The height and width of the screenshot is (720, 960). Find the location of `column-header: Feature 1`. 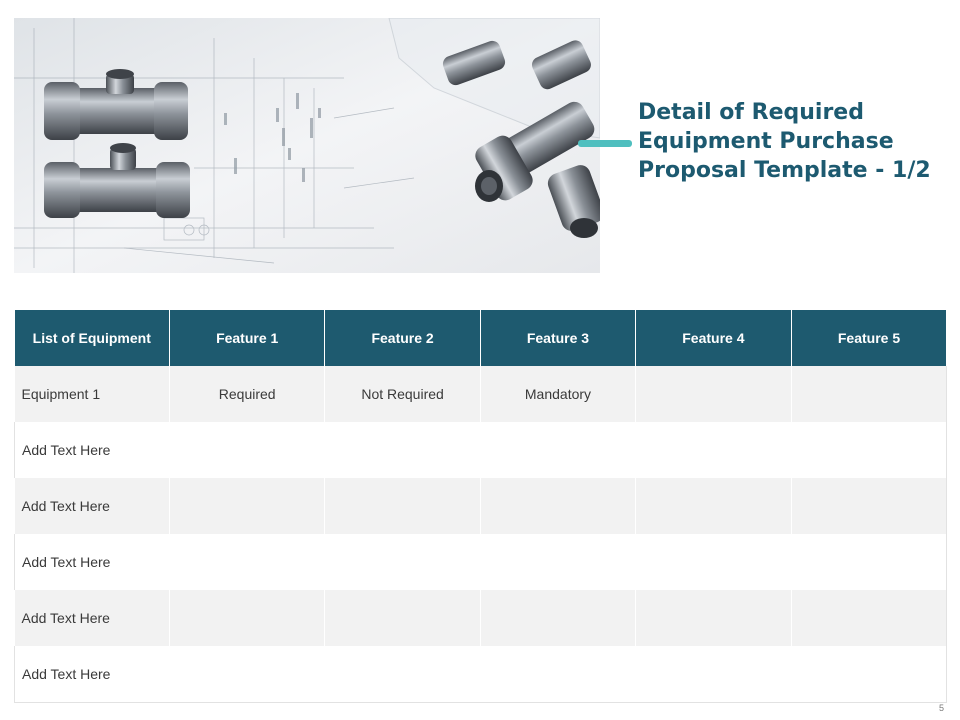

column-header: Feature 1 is located at coordinates (247, 338).